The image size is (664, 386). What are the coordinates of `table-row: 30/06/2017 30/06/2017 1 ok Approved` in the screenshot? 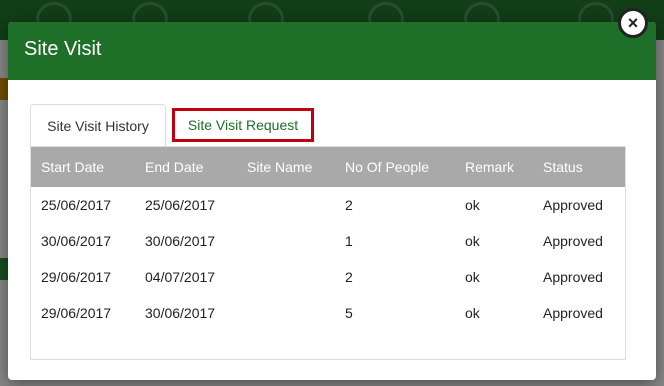 It's located at (328, 241).